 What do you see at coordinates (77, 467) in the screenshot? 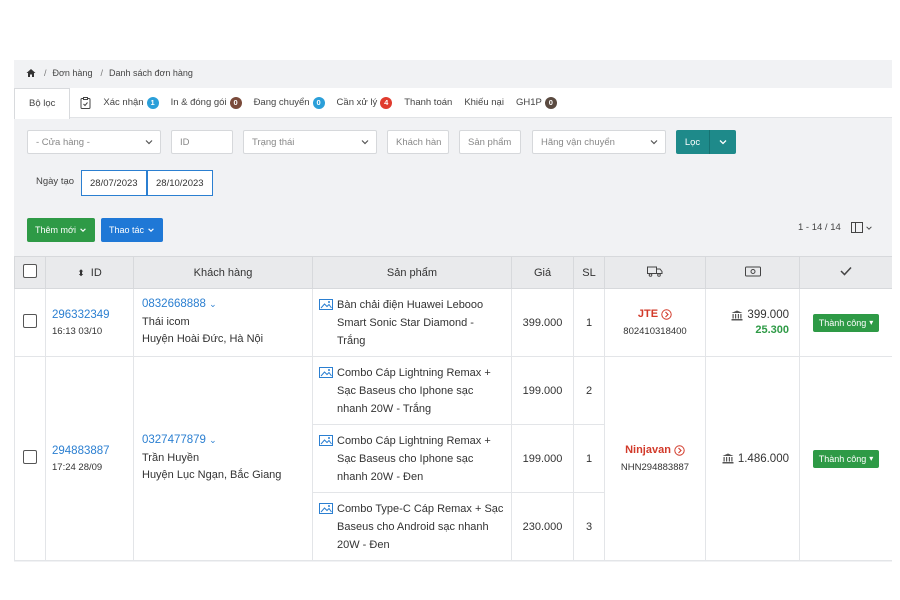
I see `order-time: 17:24 28/09` at bounding box center [77, 467].